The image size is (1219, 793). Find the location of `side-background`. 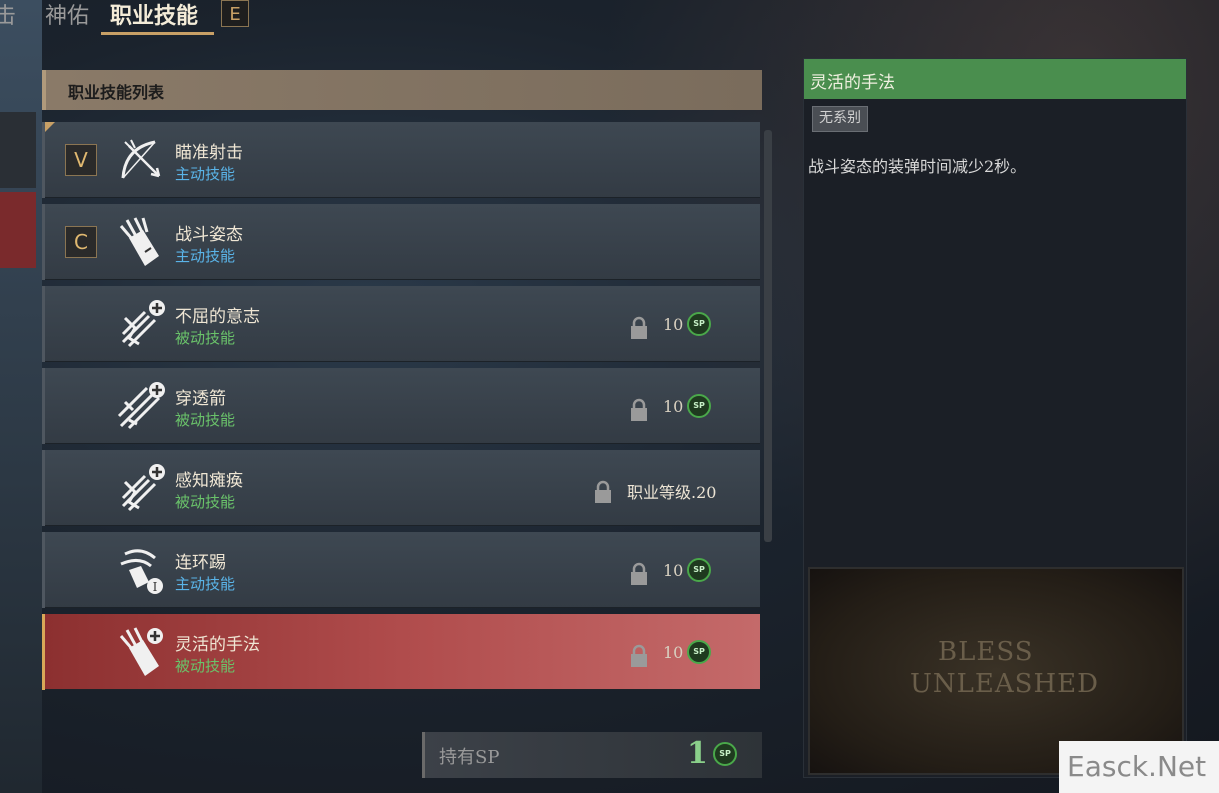

side-background is located at coordinates (21, 396).